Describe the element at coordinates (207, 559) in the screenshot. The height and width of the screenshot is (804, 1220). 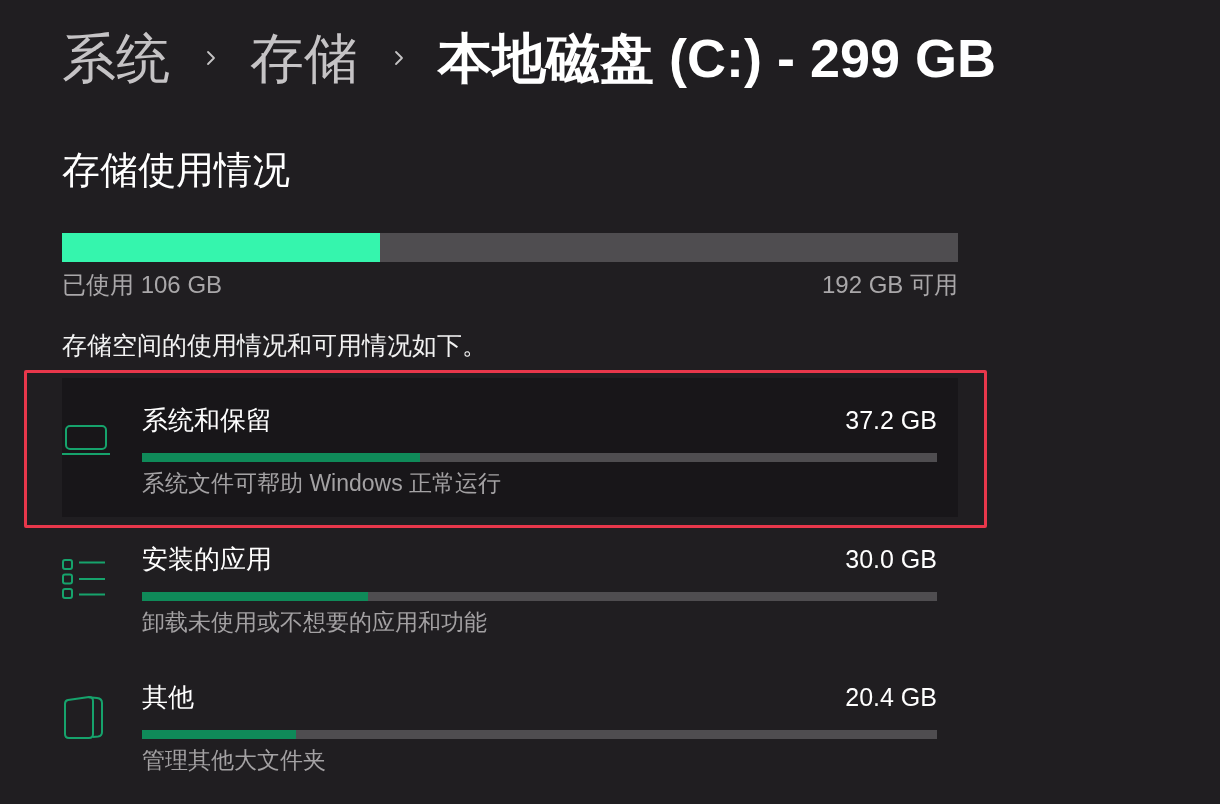
I see `category-title: 安装的应用` at that location.